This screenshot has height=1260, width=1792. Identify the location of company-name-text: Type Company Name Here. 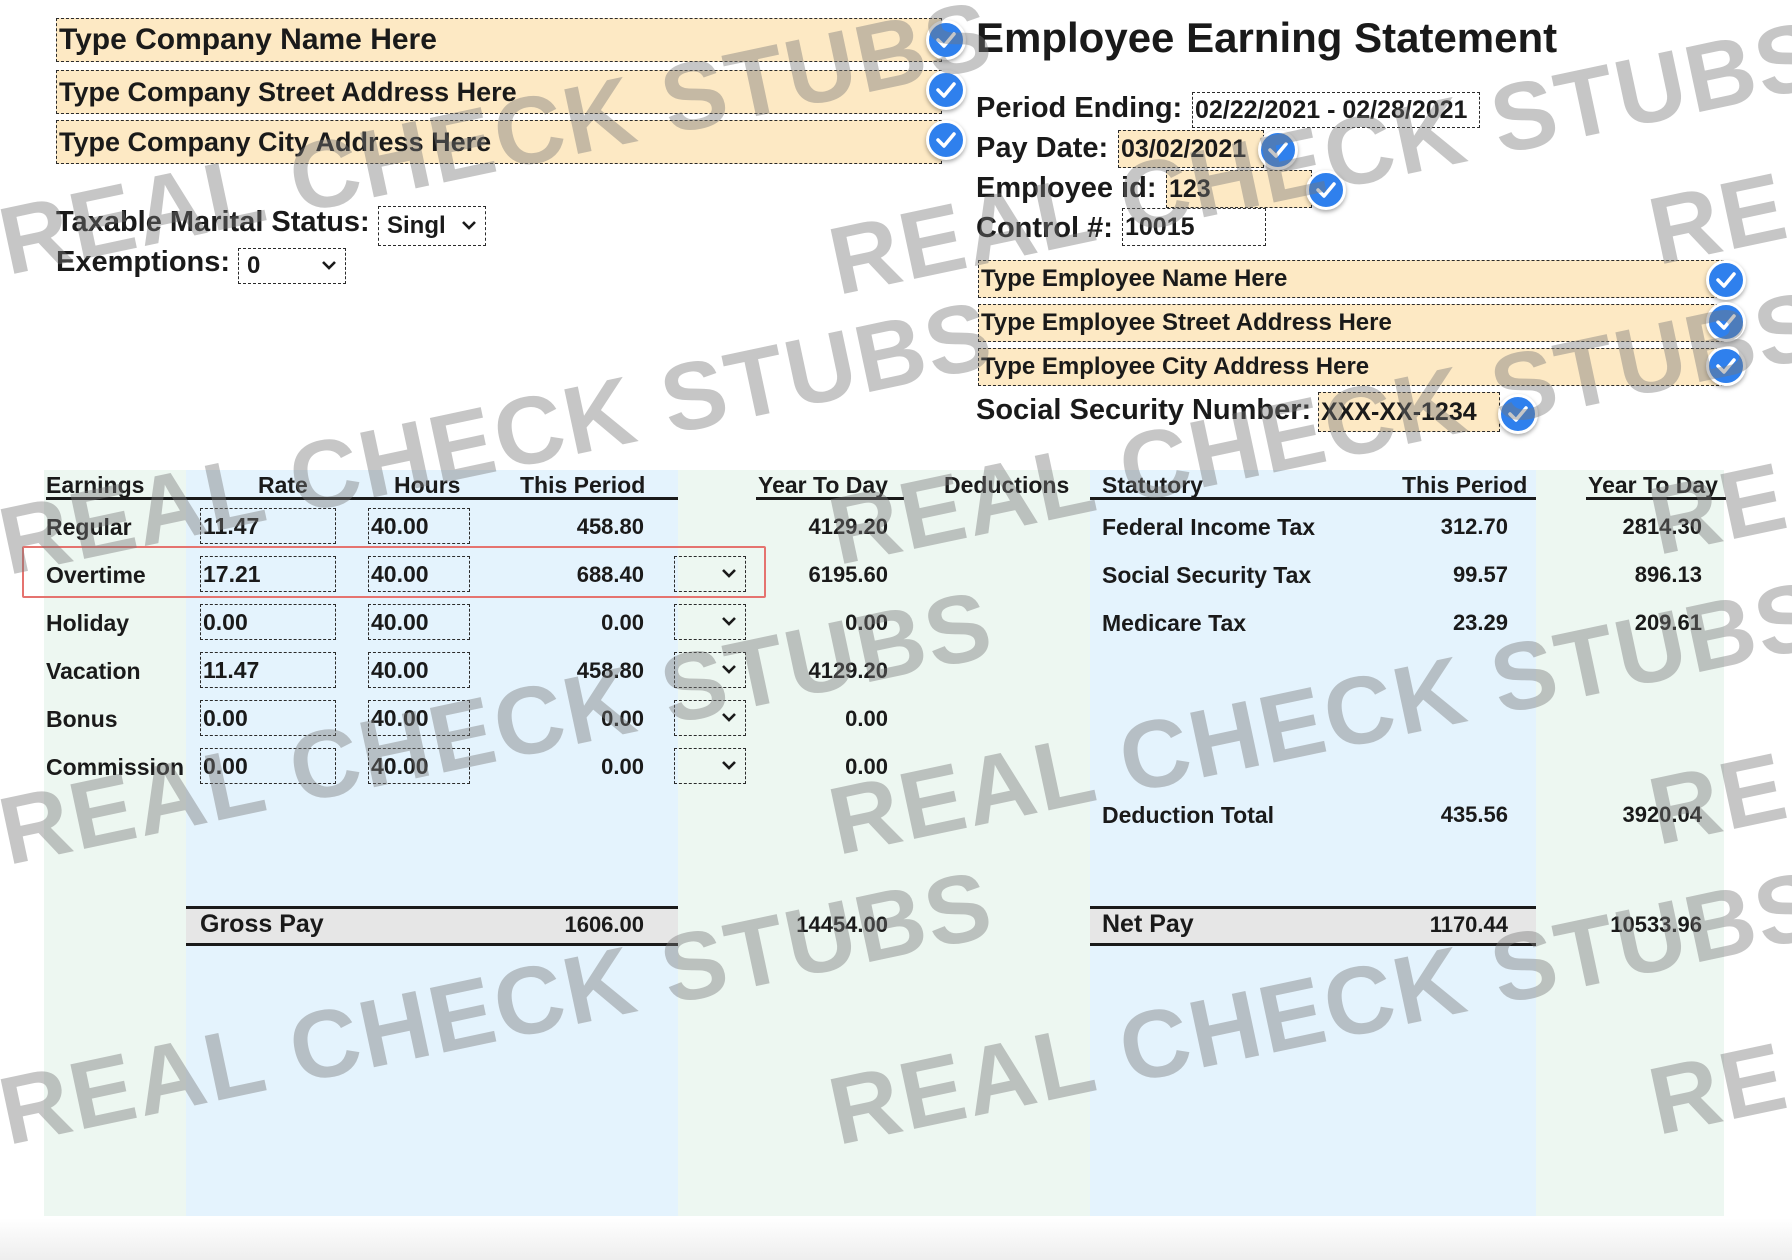
(248, 39).